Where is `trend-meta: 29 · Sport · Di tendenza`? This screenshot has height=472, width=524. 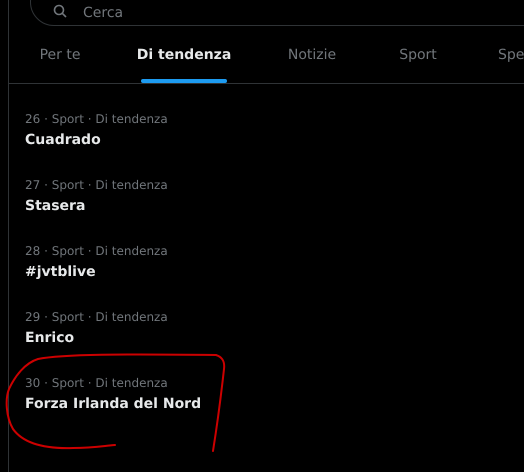 trend-meta: 29 · Sport · Di tendenza is located at coordinates (97, 317).